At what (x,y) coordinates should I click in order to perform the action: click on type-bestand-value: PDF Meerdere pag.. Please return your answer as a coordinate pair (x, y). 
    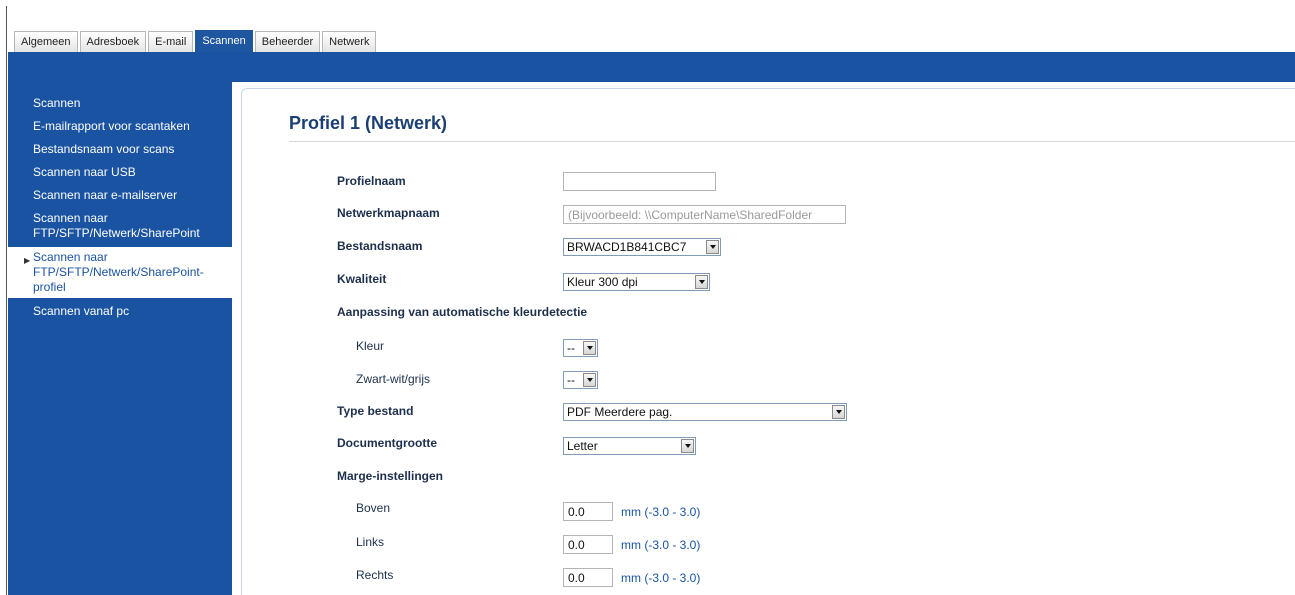
    Looking at the image, I should click on (620, 412).